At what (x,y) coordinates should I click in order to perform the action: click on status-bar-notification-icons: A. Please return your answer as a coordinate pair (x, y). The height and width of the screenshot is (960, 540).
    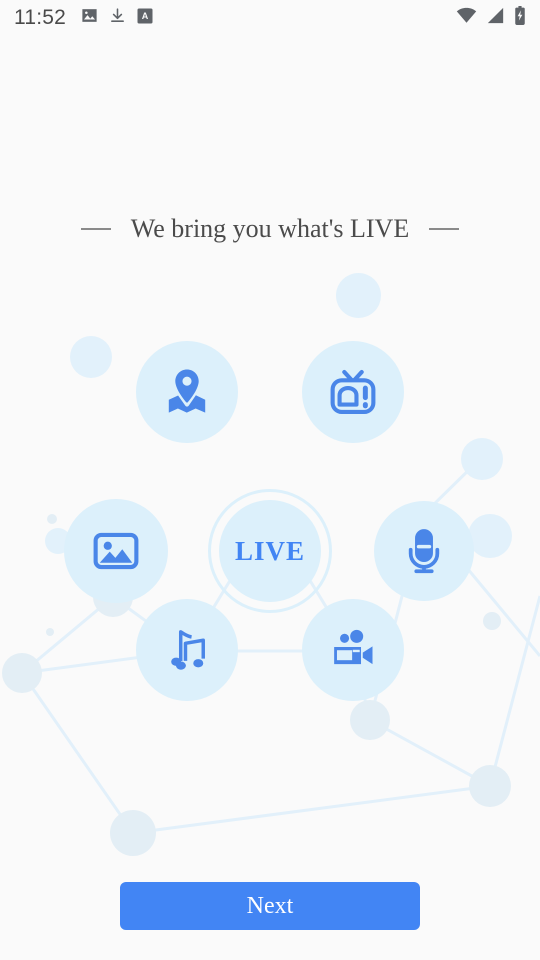
    Looking at the image, I should click on (117, 18).